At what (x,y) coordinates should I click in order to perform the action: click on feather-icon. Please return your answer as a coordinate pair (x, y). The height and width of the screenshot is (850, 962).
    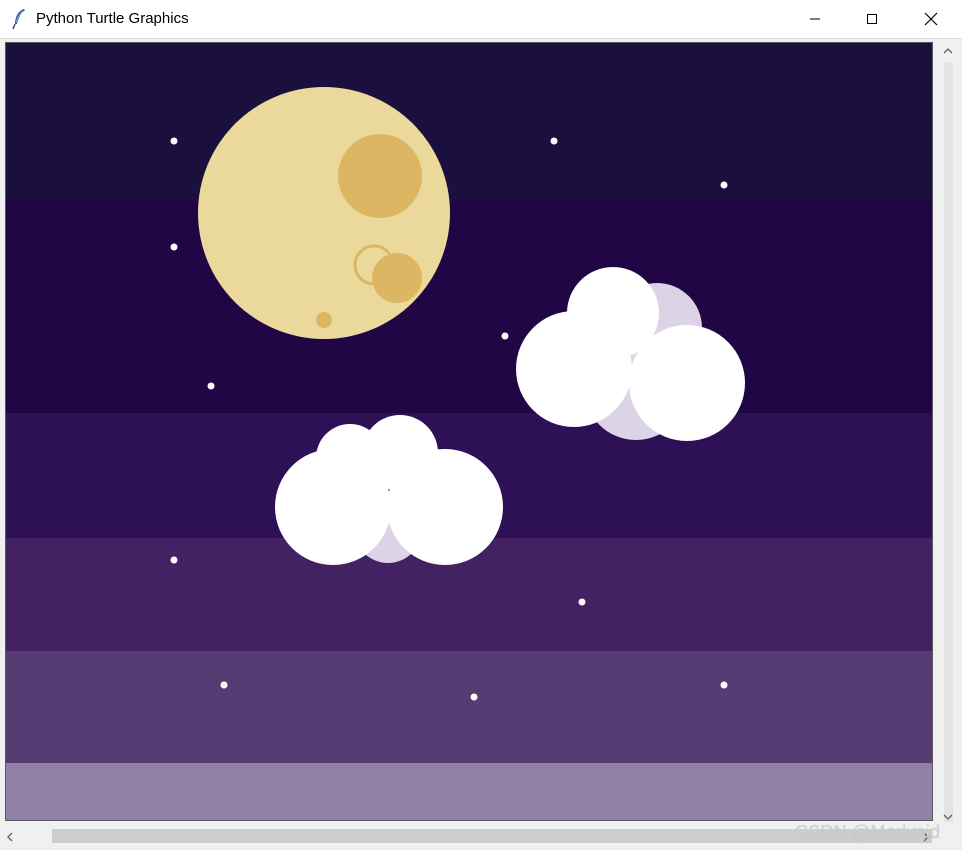
    Looking at the image, I should click on (20, 19).